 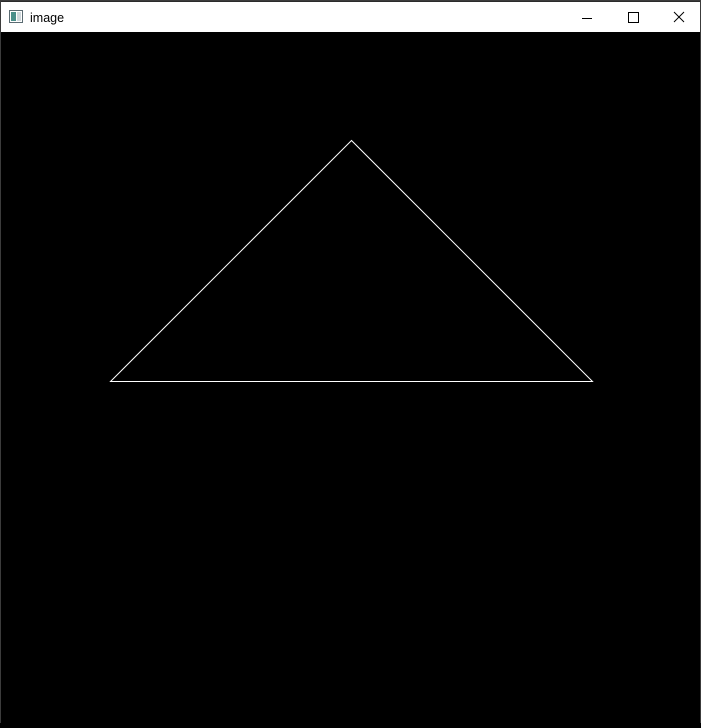 What do you see at coordinates (47, 18) in the screenshot?
I see `window-title: image` at bounding box center [47, 18].